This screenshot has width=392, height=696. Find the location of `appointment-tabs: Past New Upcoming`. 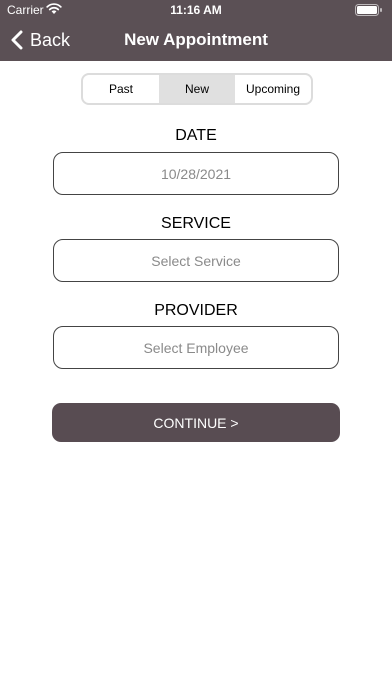

appointment-tabs: Past New Upcoming is located at coordinates (197, 89).